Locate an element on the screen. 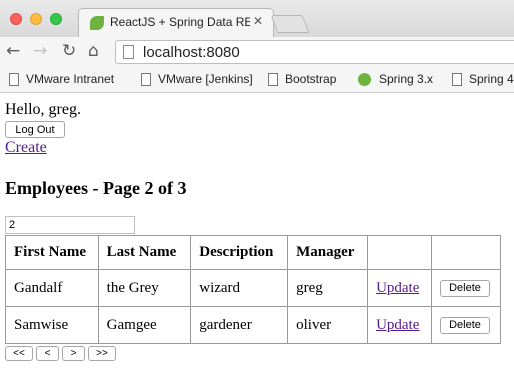 This screenshot has height=372, width=514. create-link: Create is located at coordinates (26, 148).